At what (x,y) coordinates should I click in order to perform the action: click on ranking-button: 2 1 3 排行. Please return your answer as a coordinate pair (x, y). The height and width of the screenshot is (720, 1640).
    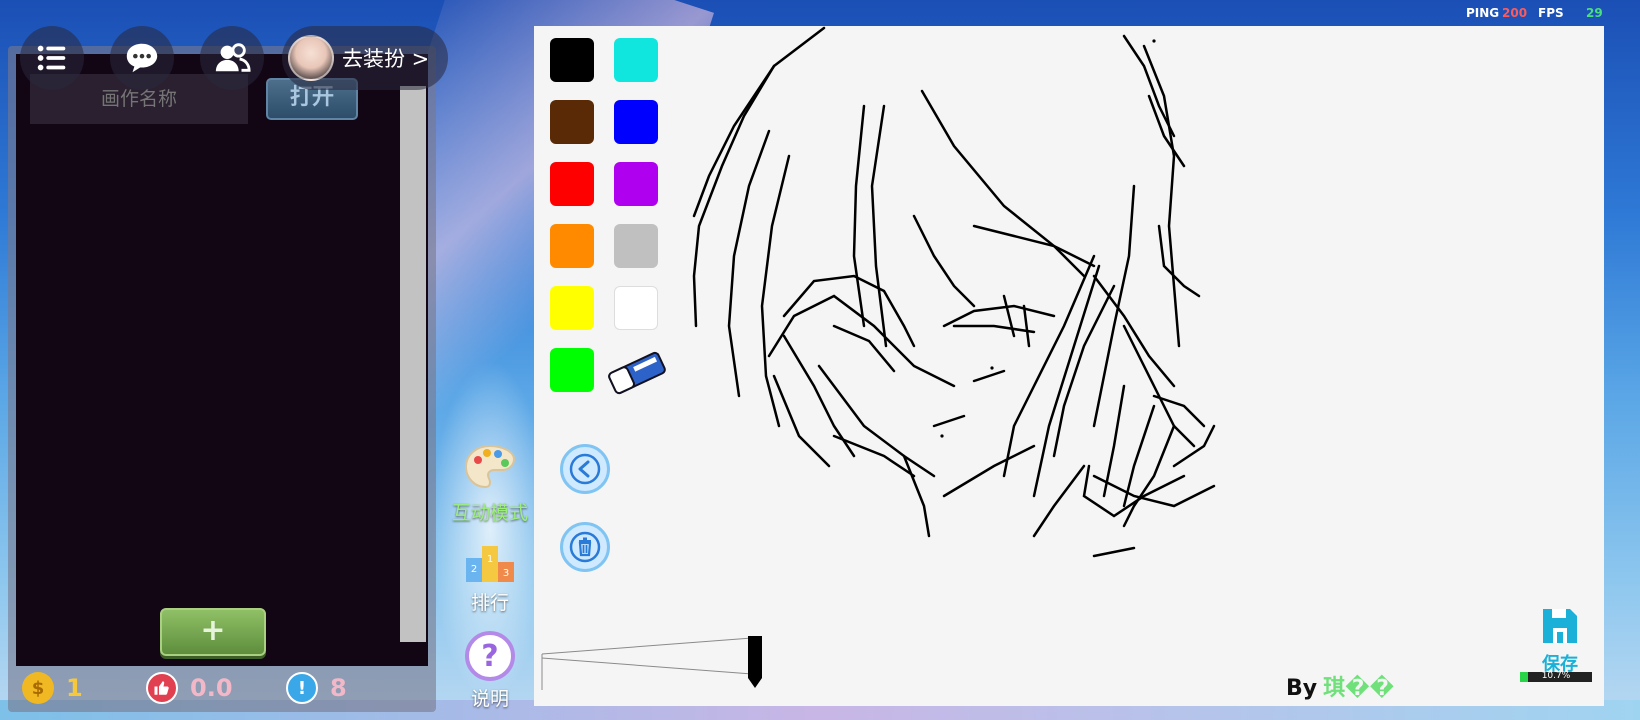
    Looking at the image, I should click on (490, 577).